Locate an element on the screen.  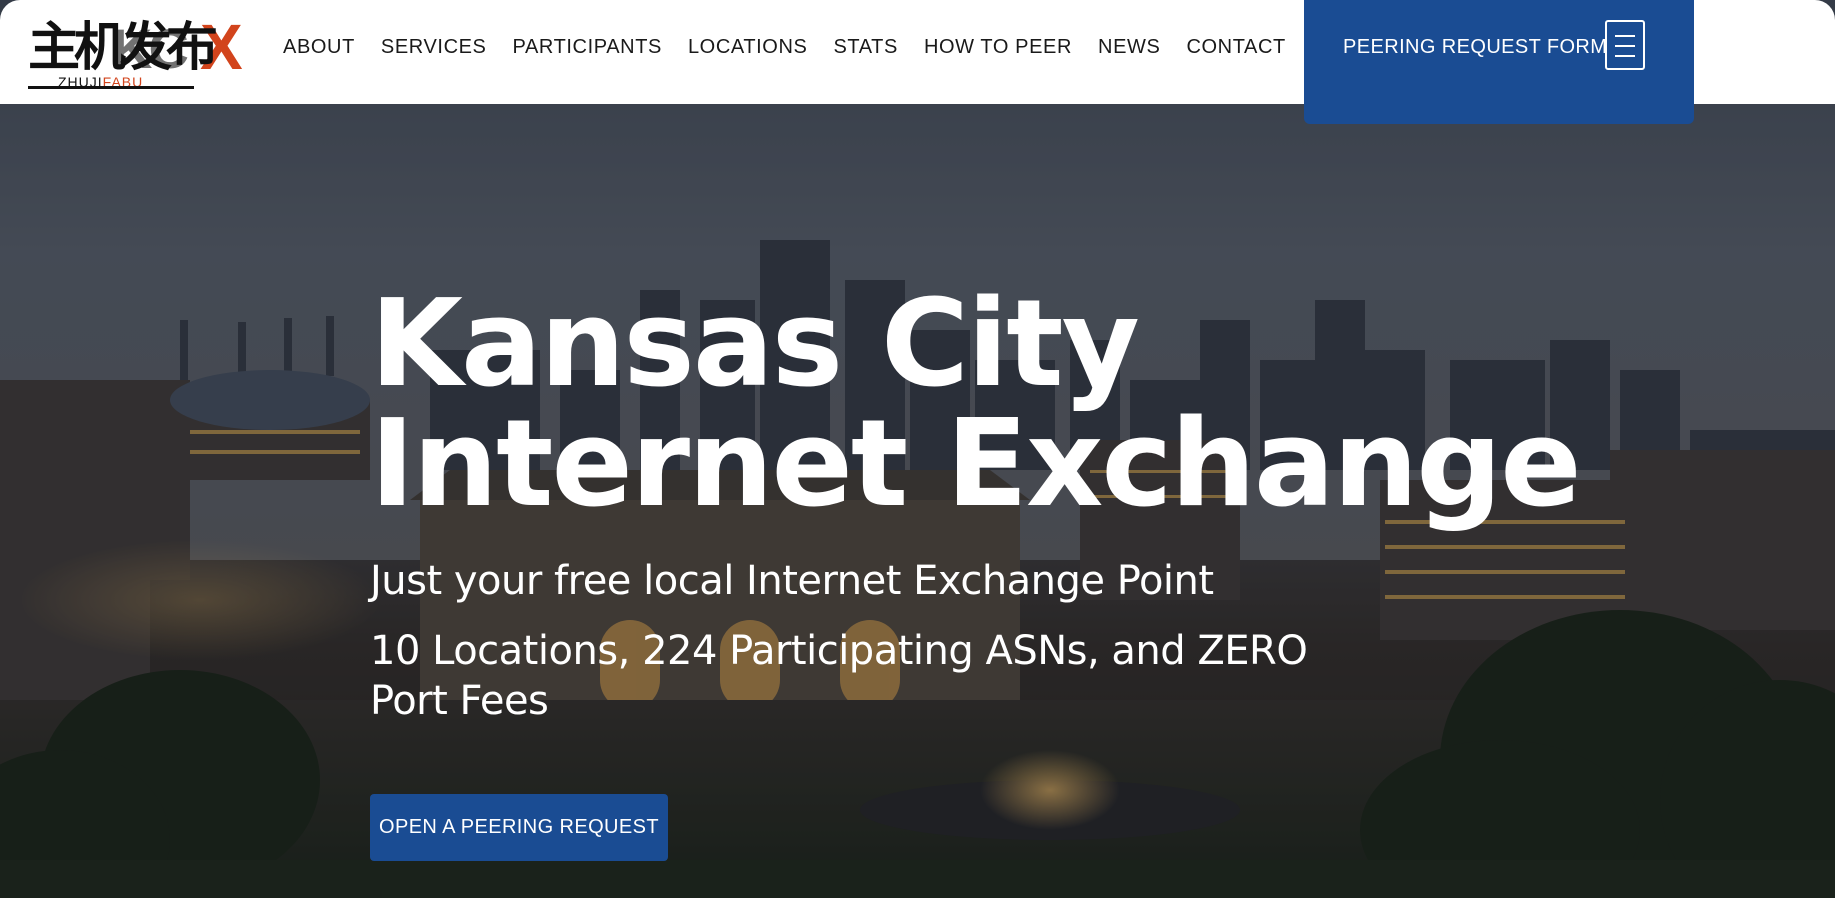
nav-about: ABOUT is located at coordinates (319, 48).